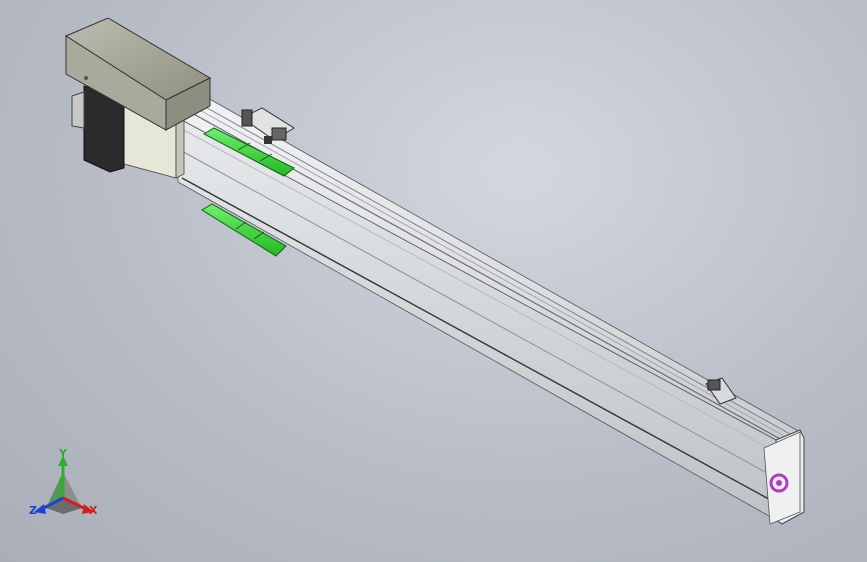 Image resolution: width=867 pixels, height=562 pixels. Describe the element at coordinates (782, 478) in the screenshot. I see `end-cap-face` at that location.